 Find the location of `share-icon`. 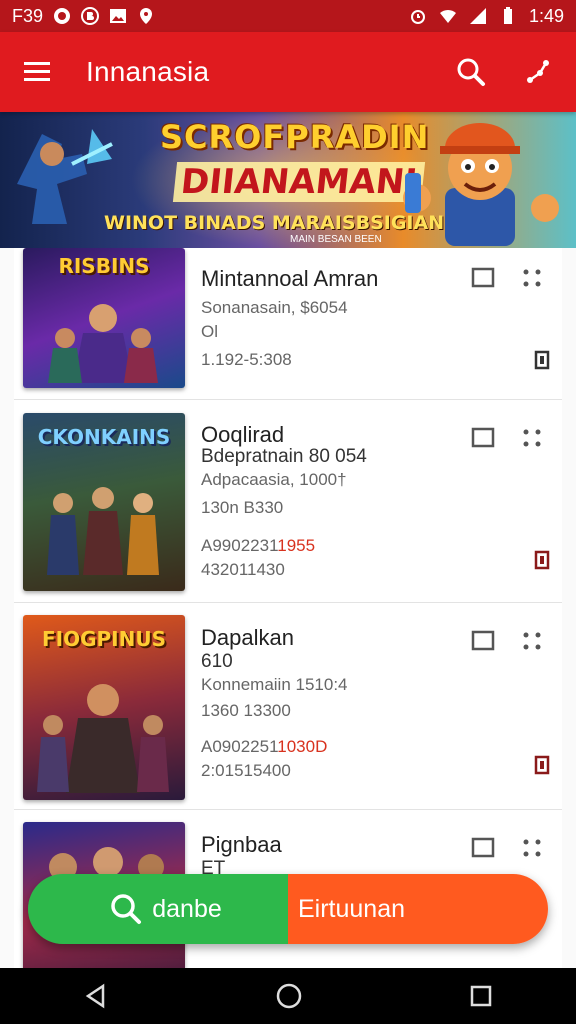

share-icon is located at coordinates (538, 72).